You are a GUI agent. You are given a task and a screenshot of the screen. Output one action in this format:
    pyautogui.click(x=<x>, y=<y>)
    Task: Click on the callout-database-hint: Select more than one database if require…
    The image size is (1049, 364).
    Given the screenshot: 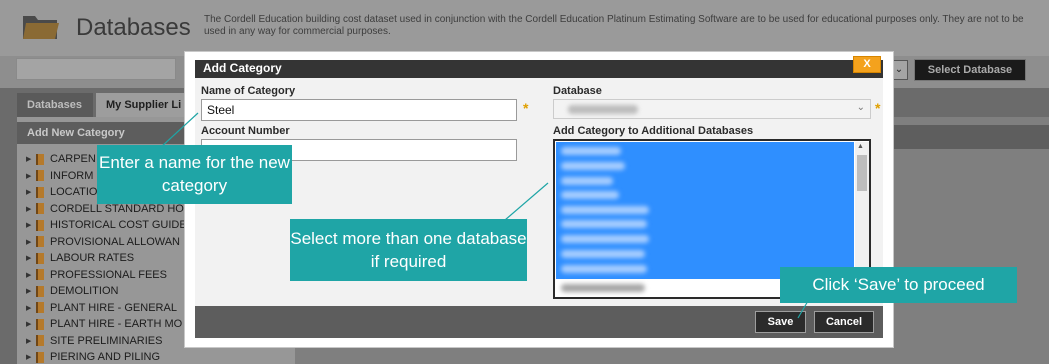 What is the action you would take?
    pyautogui.click(x=408, y=250)
    